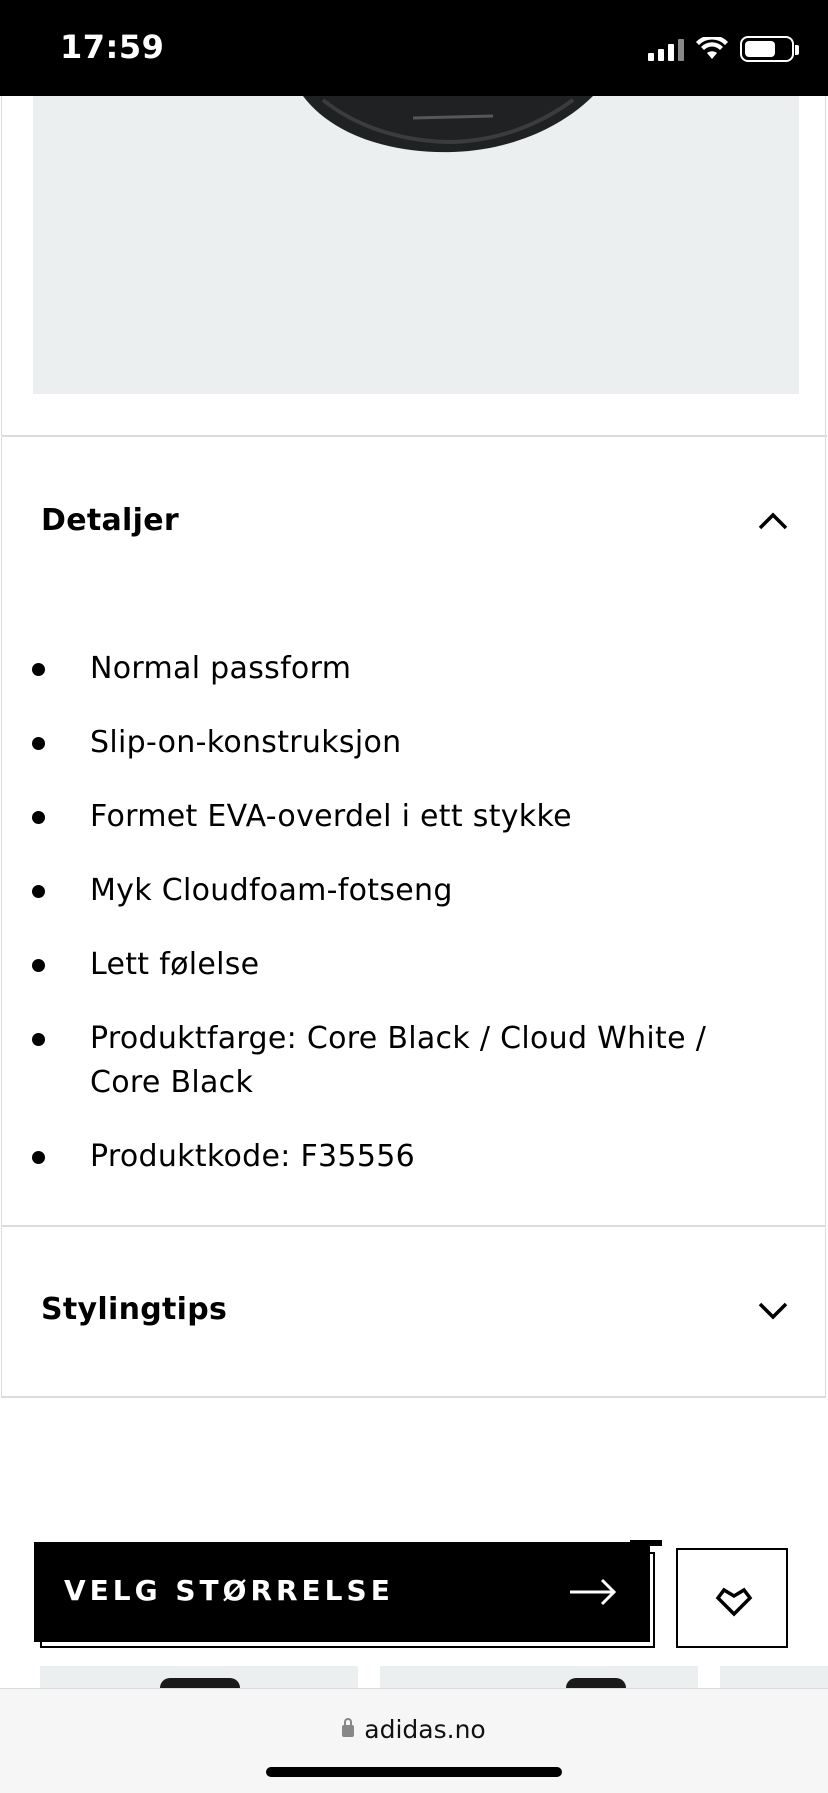 The image size is (828, 1793). I want to click on url-text: adidas.no, so click(425, 1729).